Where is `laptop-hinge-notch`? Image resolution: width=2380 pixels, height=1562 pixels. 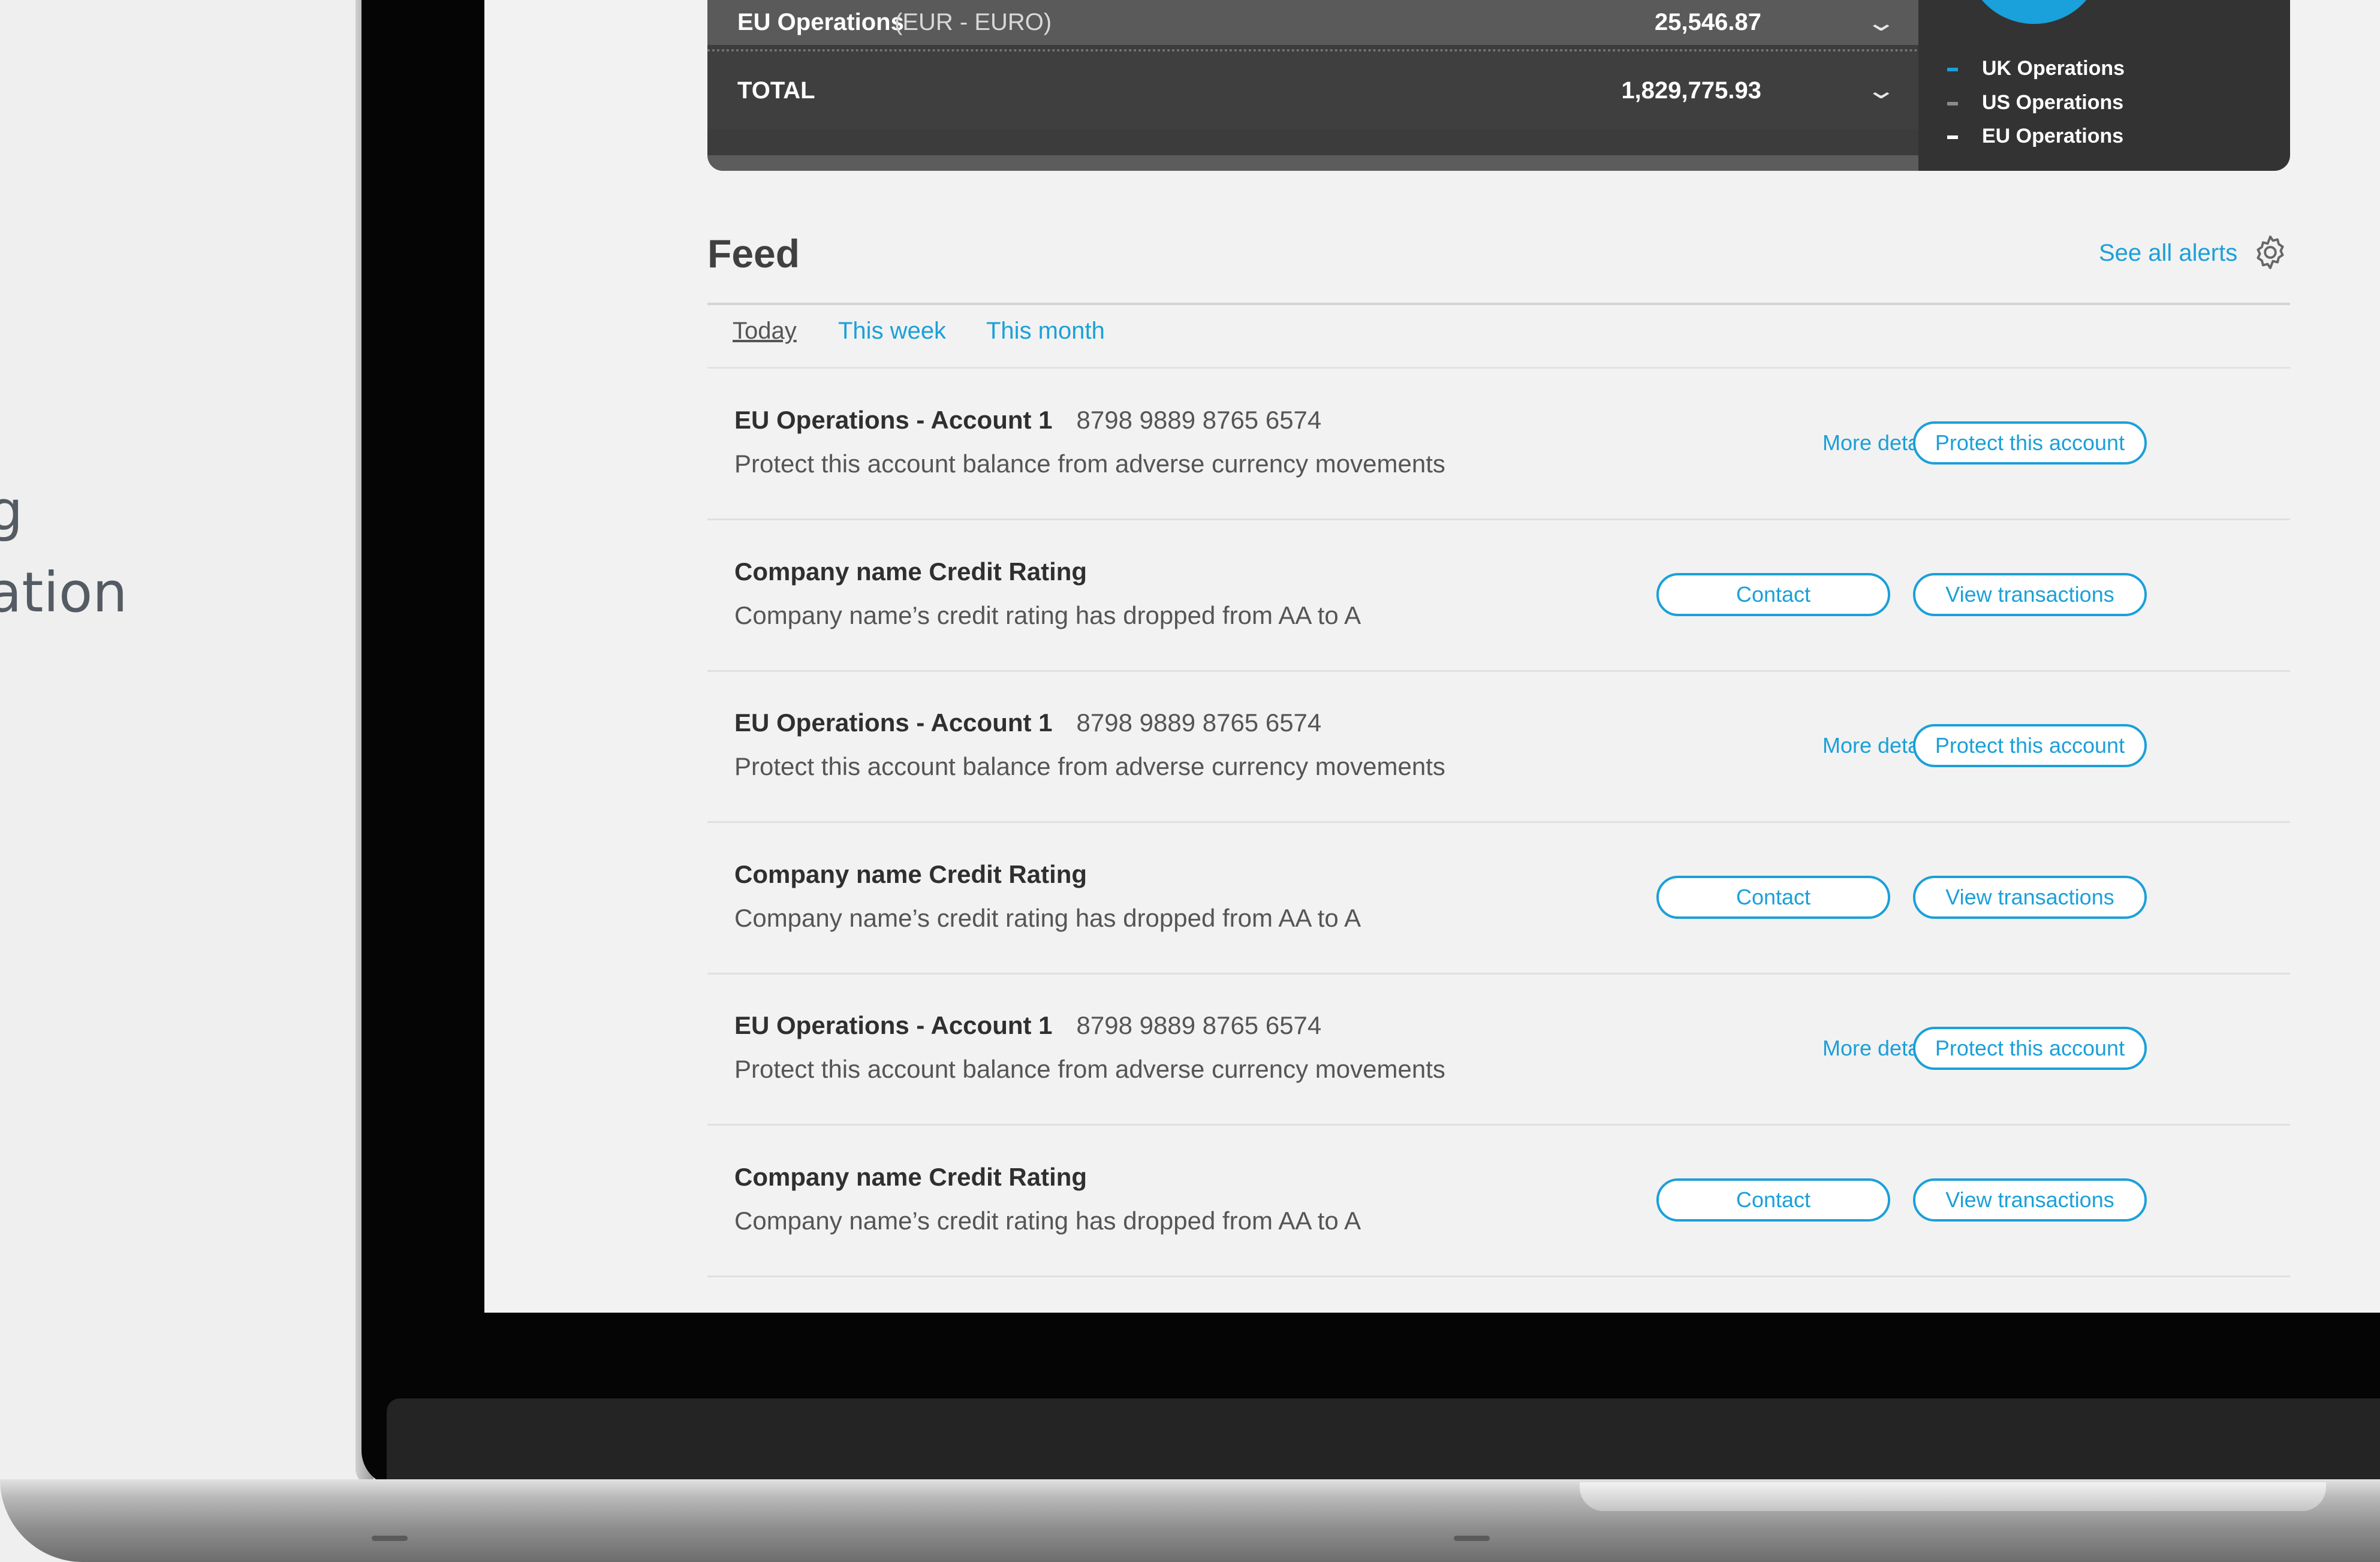
laptop-hinge-notch is located at coordinates (1953, 1496).